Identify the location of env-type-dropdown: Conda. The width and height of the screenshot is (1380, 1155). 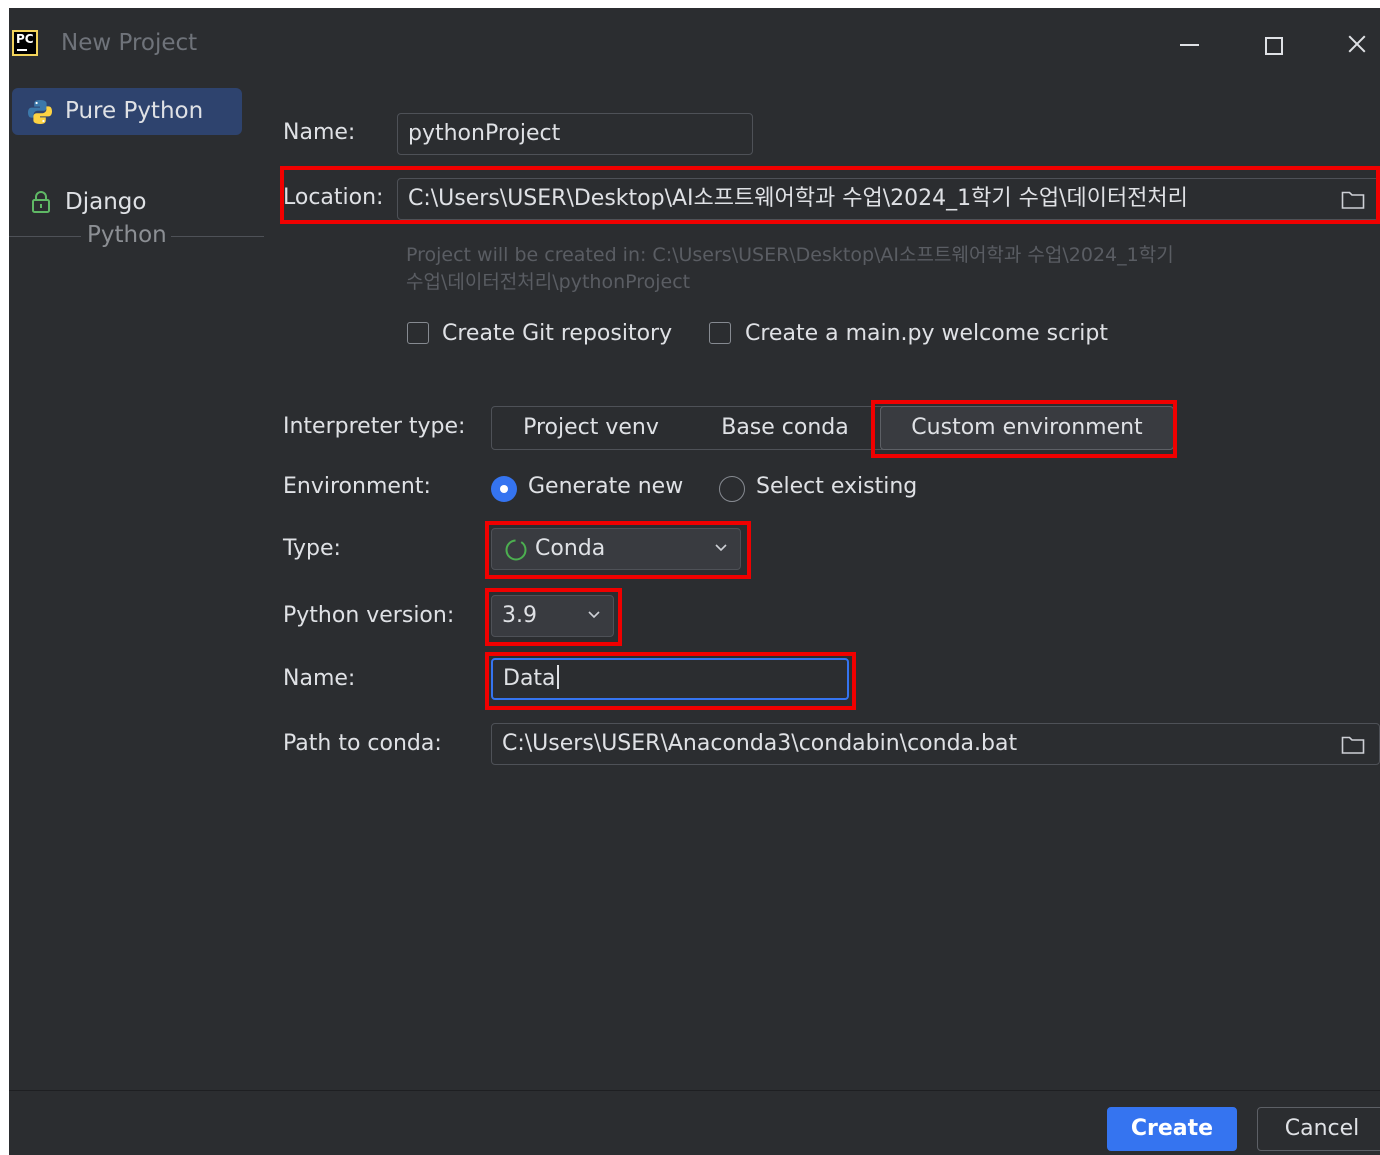
(616, 549).